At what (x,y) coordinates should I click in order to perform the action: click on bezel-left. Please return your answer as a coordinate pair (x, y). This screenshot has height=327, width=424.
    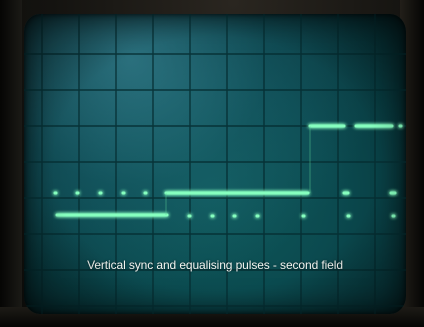
    Looking at the image, I should click on (11, 163).